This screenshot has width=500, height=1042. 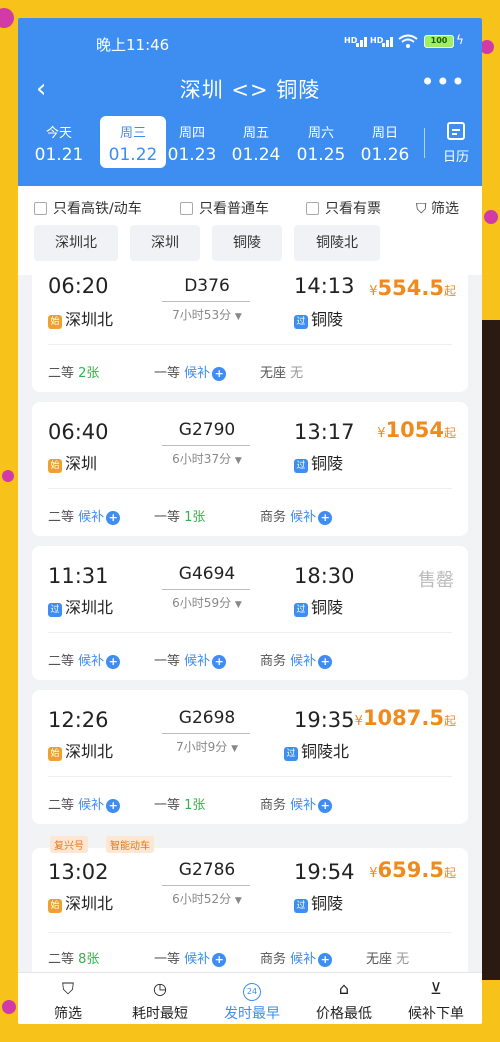 I want to click on filter-label: 只看有票, so click(x=353, y=209).